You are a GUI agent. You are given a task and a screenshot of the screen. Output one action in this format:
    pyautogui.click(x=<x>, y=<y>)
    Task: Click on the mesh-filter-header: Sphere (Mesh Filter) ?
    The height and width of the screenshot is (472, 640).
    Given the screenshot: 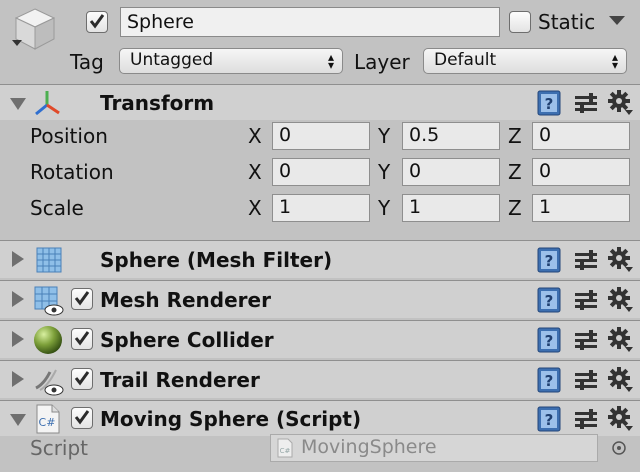 What is the action you would take?
    pyautogui.click(x=320, y=259)
    